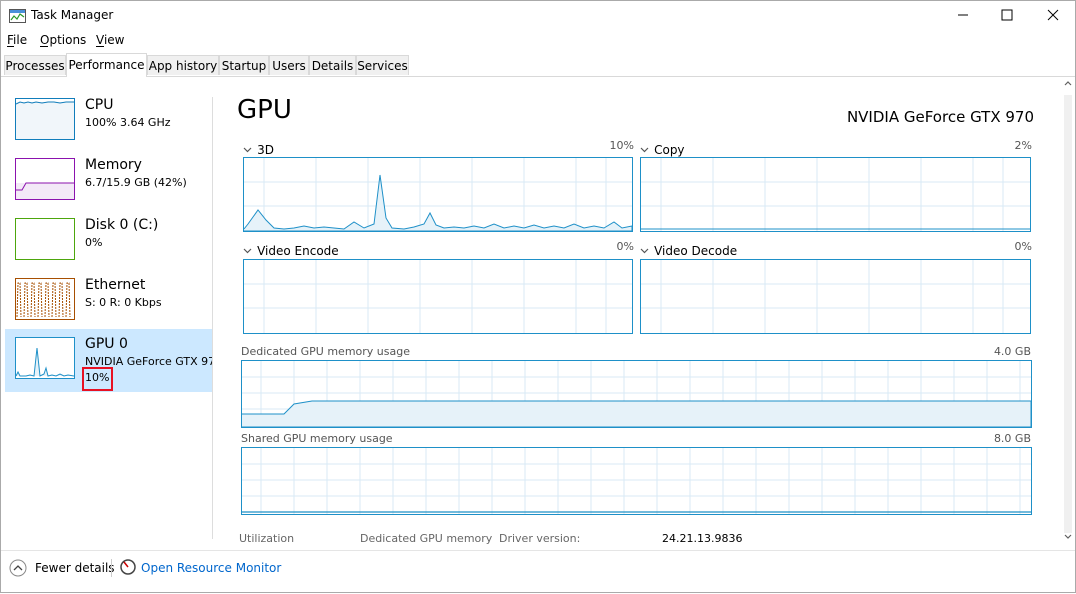 This screenshot has height=594, width=1076. Describe the element at coordinates (211, 568) in the screenshot. I see `open-resource-monitor-link: Open Resource Monitor` at that location.